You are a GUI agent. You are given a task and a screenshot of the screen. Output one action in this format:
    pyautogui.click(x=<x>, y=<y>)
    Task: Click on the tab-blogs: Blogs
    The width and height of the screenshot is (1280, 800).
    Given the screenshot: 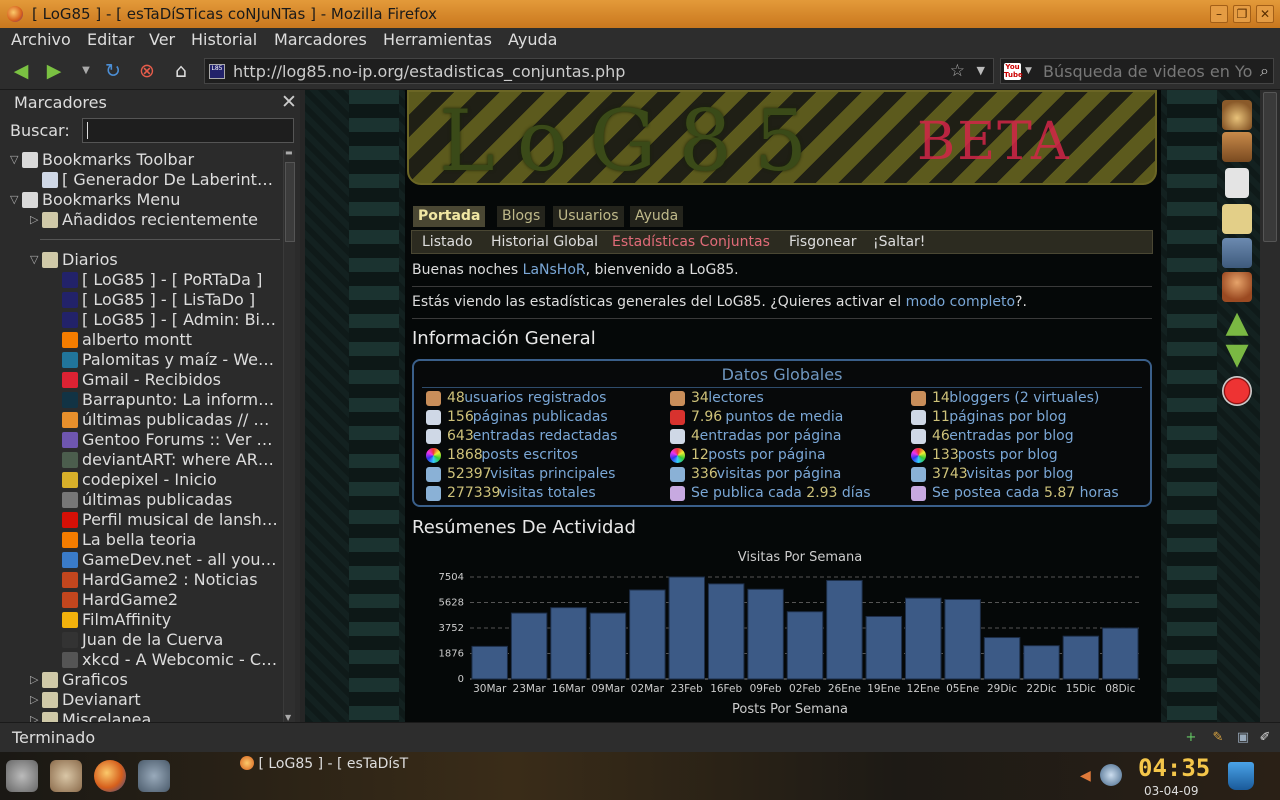 What is the action you would take?
    pyautogui.click(x=521, y=216)
    